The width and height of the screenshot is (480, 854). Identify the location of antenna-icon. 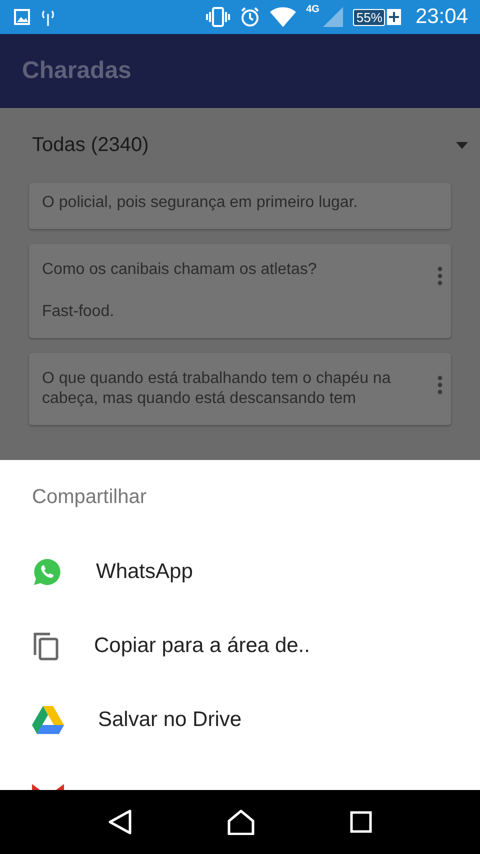
(48, 17).